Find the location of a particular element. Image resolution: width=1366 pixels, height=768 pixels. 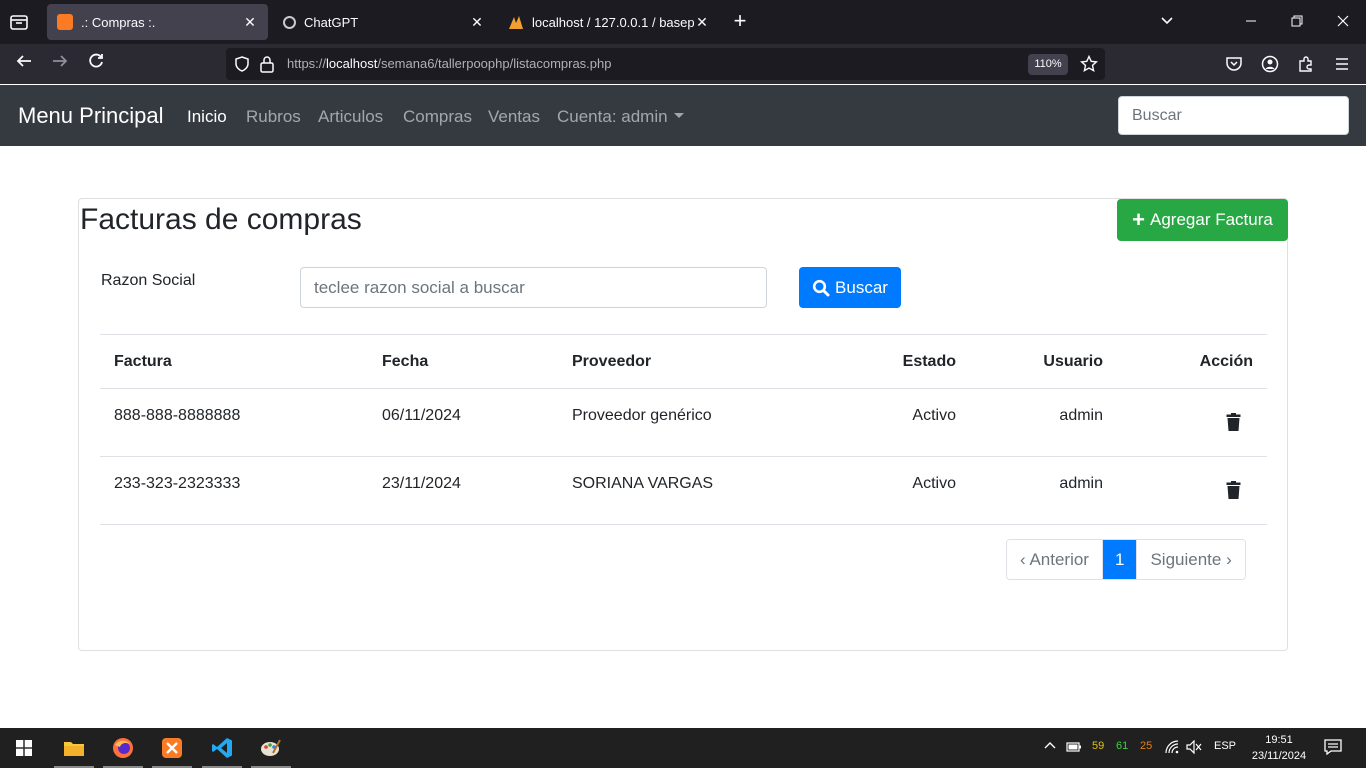

nav-item-compras: Compras is located at coordinates (437, 117).